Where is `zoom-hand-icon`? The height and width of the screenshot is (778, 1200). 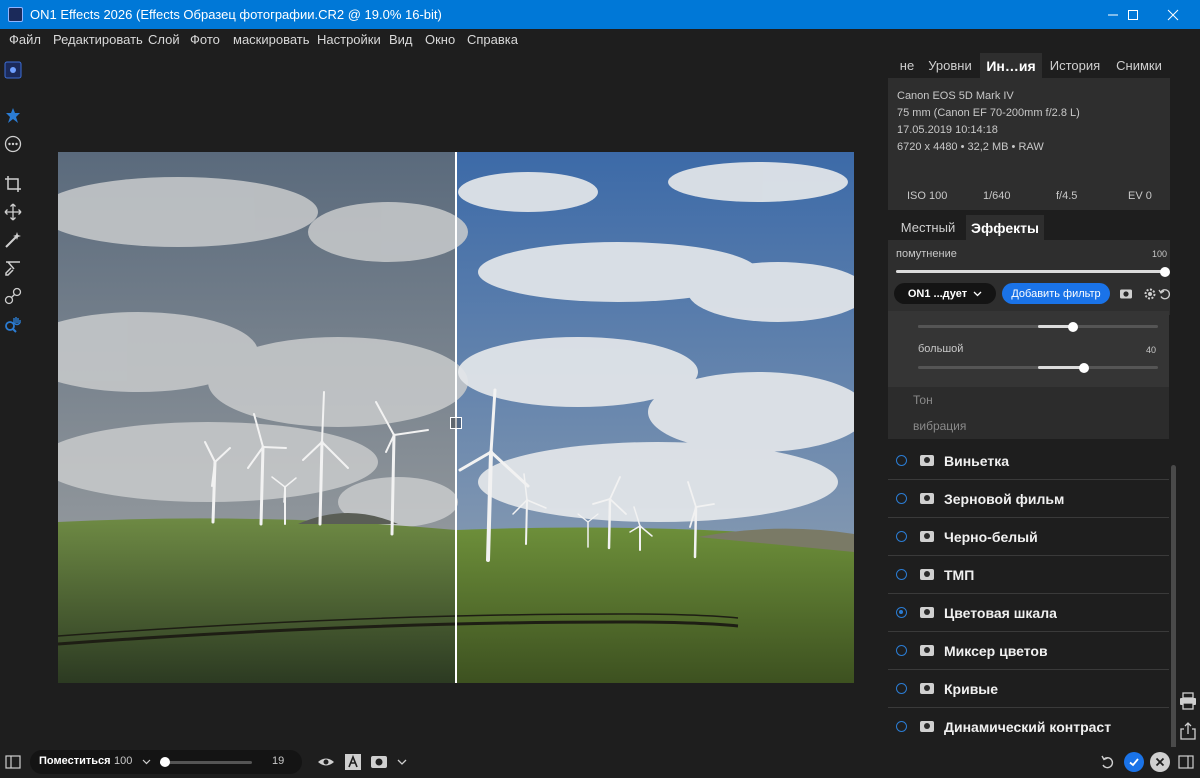
zoom-hand-icon is located at coordinates (13, 325).